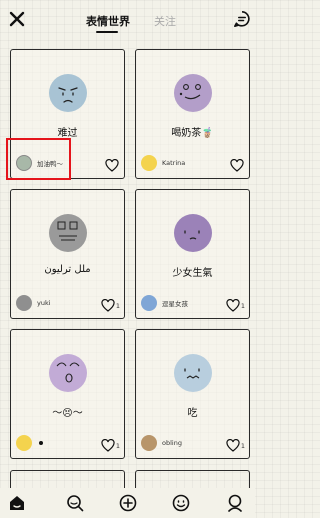 Image resolution: width=320 pixels, height=518 pixels. Describe the element at coordinates (41, 443) in the screenshot. I see `author-dot` at that location.